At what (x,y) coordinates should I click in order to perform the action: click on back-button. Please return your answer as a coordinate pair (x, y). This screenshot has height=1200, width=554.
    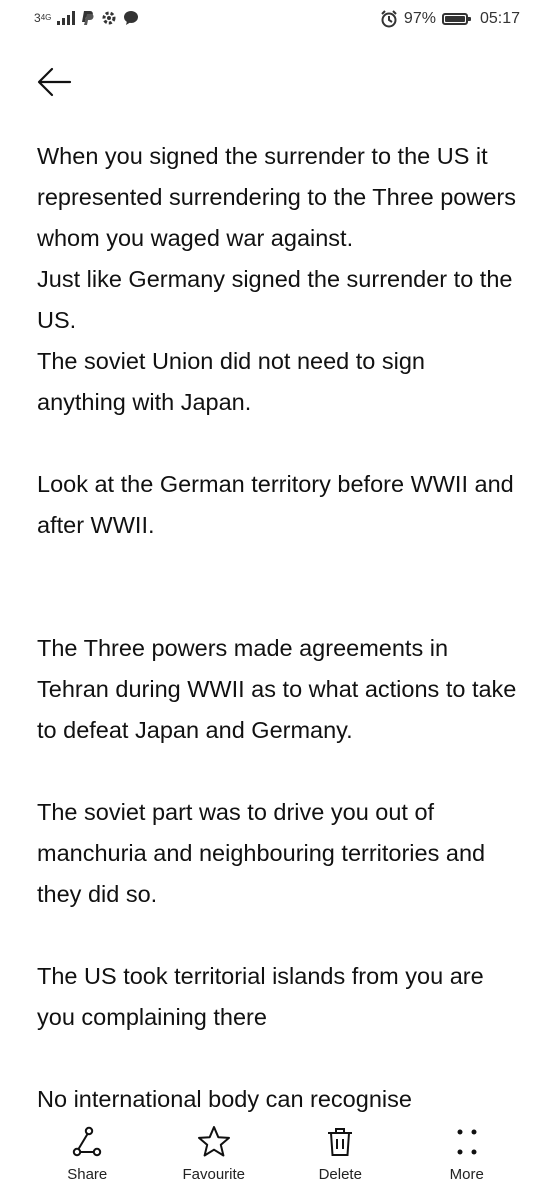
    Looking at the image, I should click on (54, 82).